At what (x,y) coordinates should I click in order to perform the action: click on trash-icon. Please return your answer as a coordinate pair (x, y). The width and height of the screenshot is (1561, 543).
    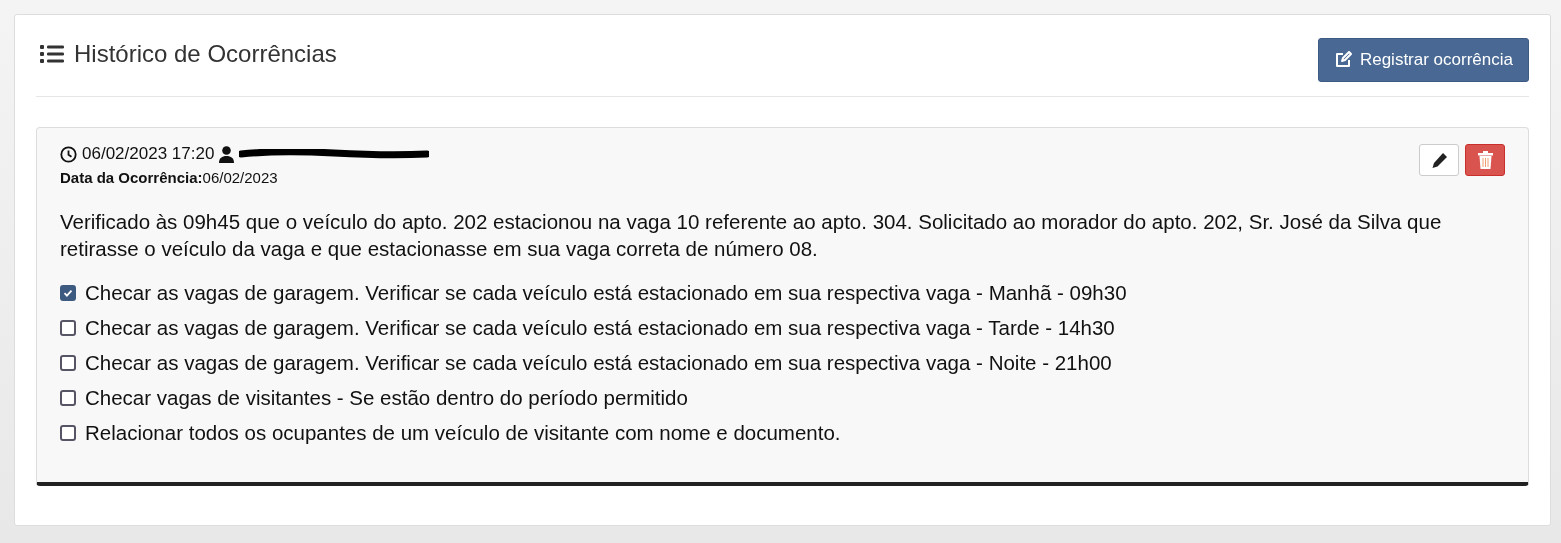
    Looking at the image, I should click on (1485, 160).